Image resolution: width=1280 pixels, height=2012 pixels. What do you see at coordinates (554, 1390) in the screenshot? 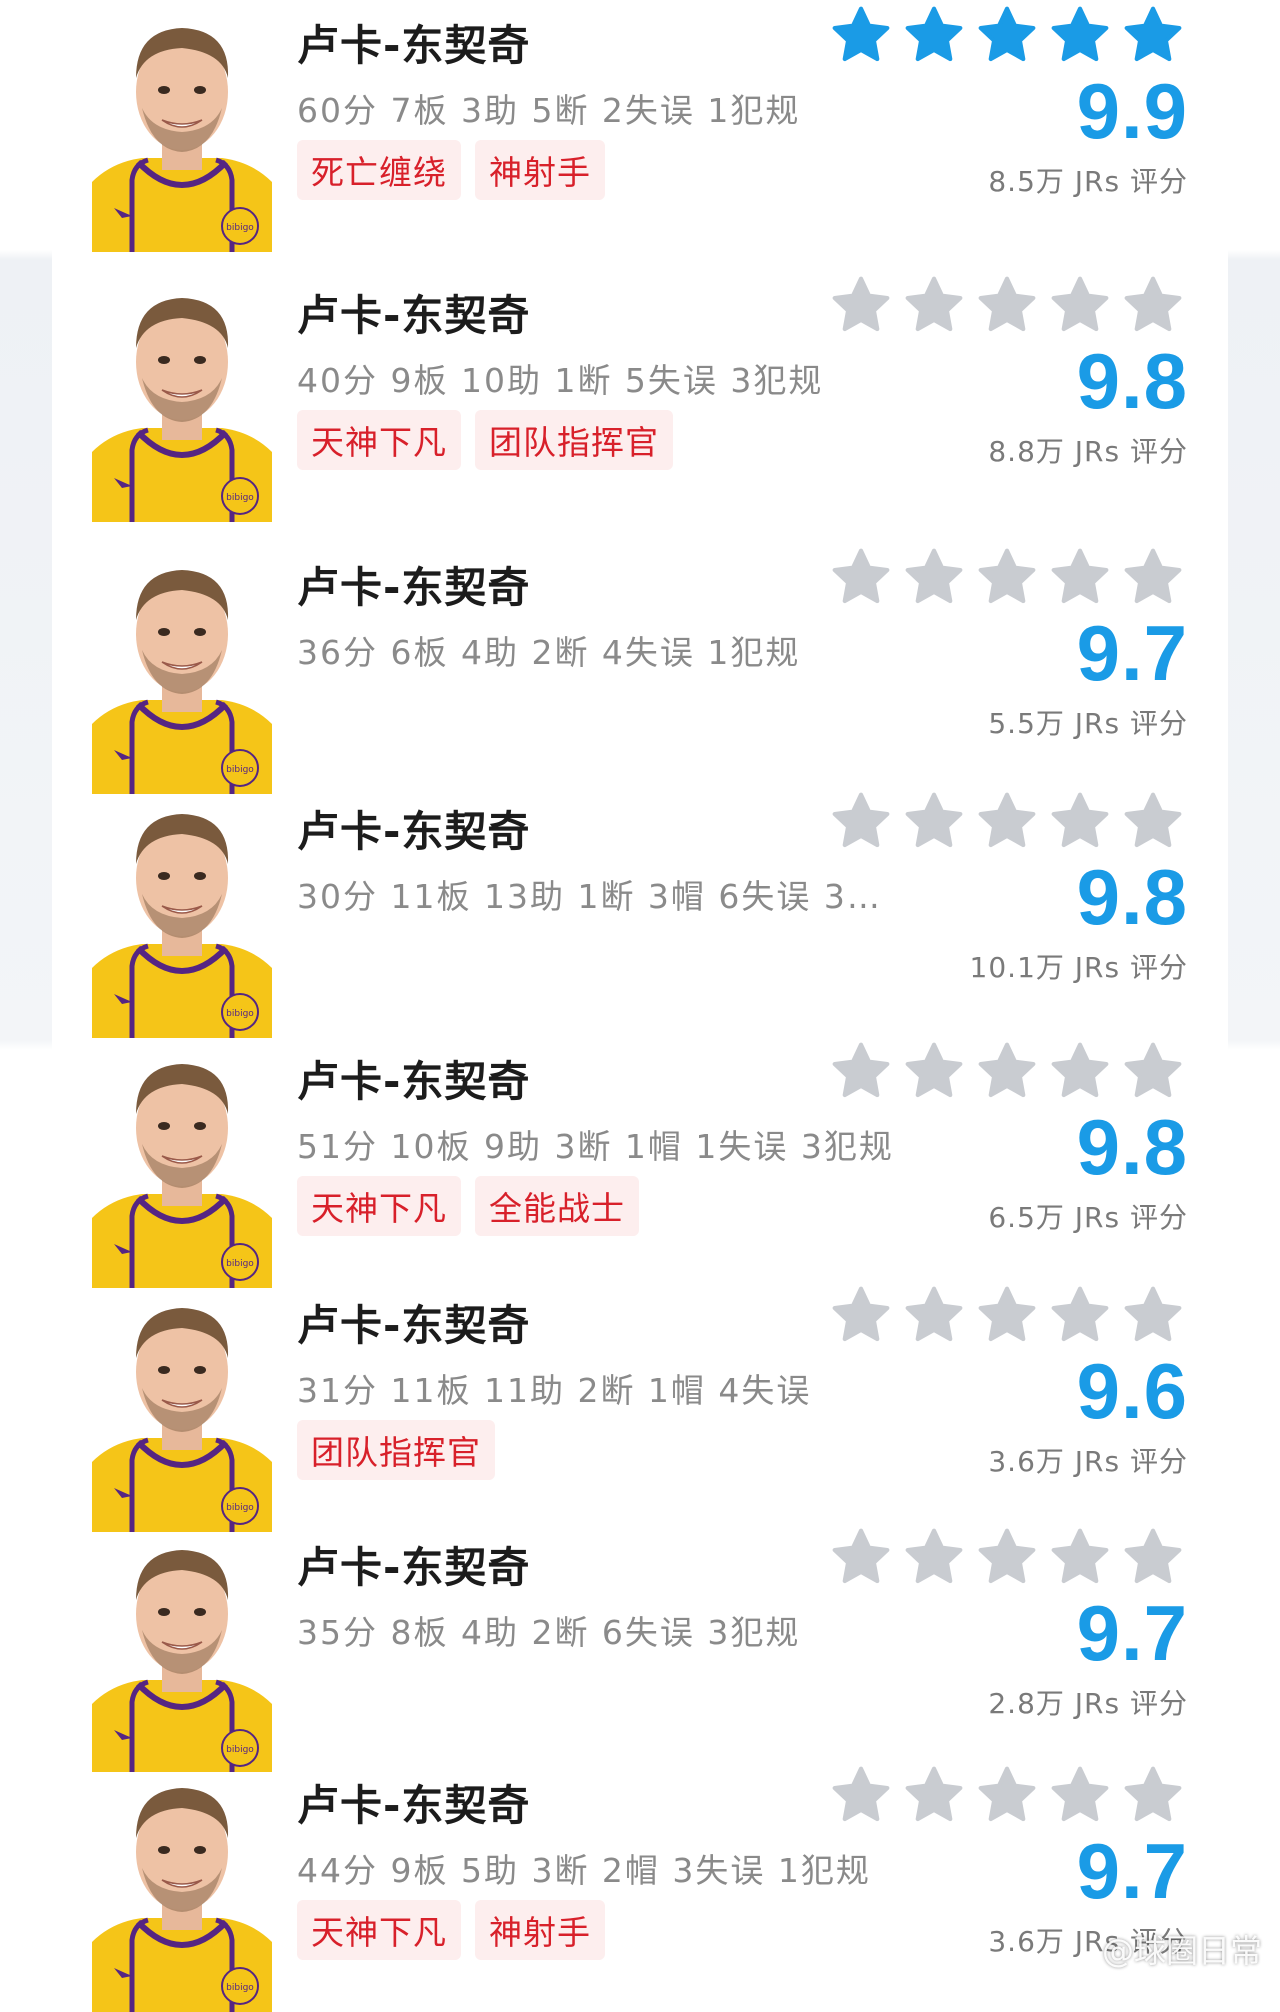
I see `player-stats: 31分 11板 11助 2断 1帽 4失误` at bounding box center [554, 1390].